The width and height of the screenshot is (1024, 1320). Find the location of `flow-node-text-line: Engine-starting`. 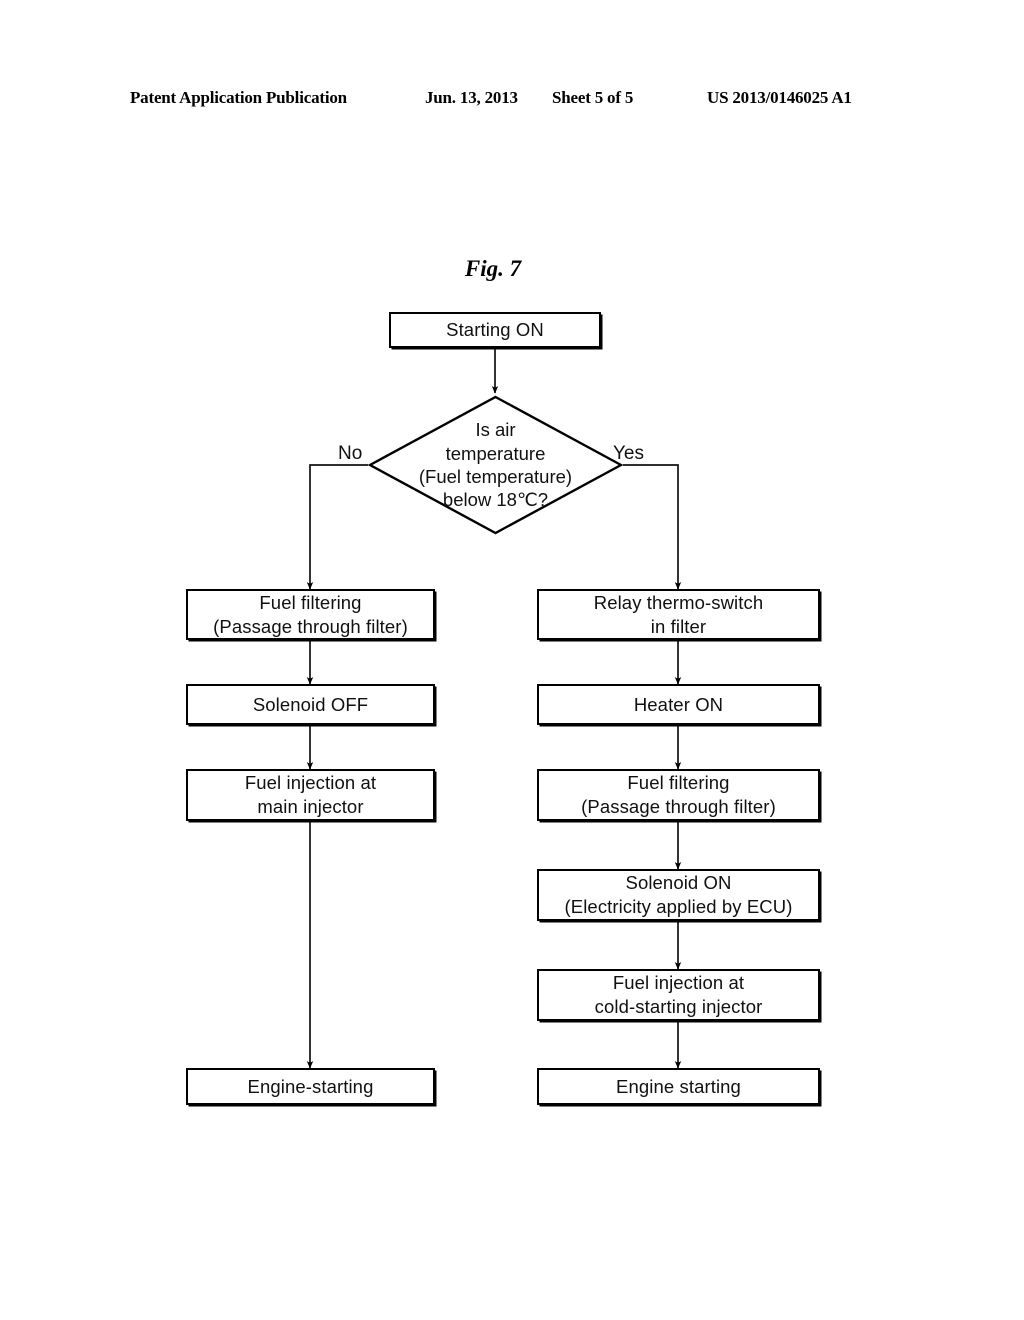

flow-node-text-line: Engine-starting is located at coordinates (310, 1086).